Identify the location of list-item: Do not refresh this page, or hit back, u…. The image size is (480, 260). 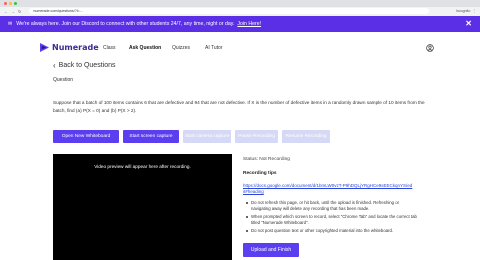
(332, 206).